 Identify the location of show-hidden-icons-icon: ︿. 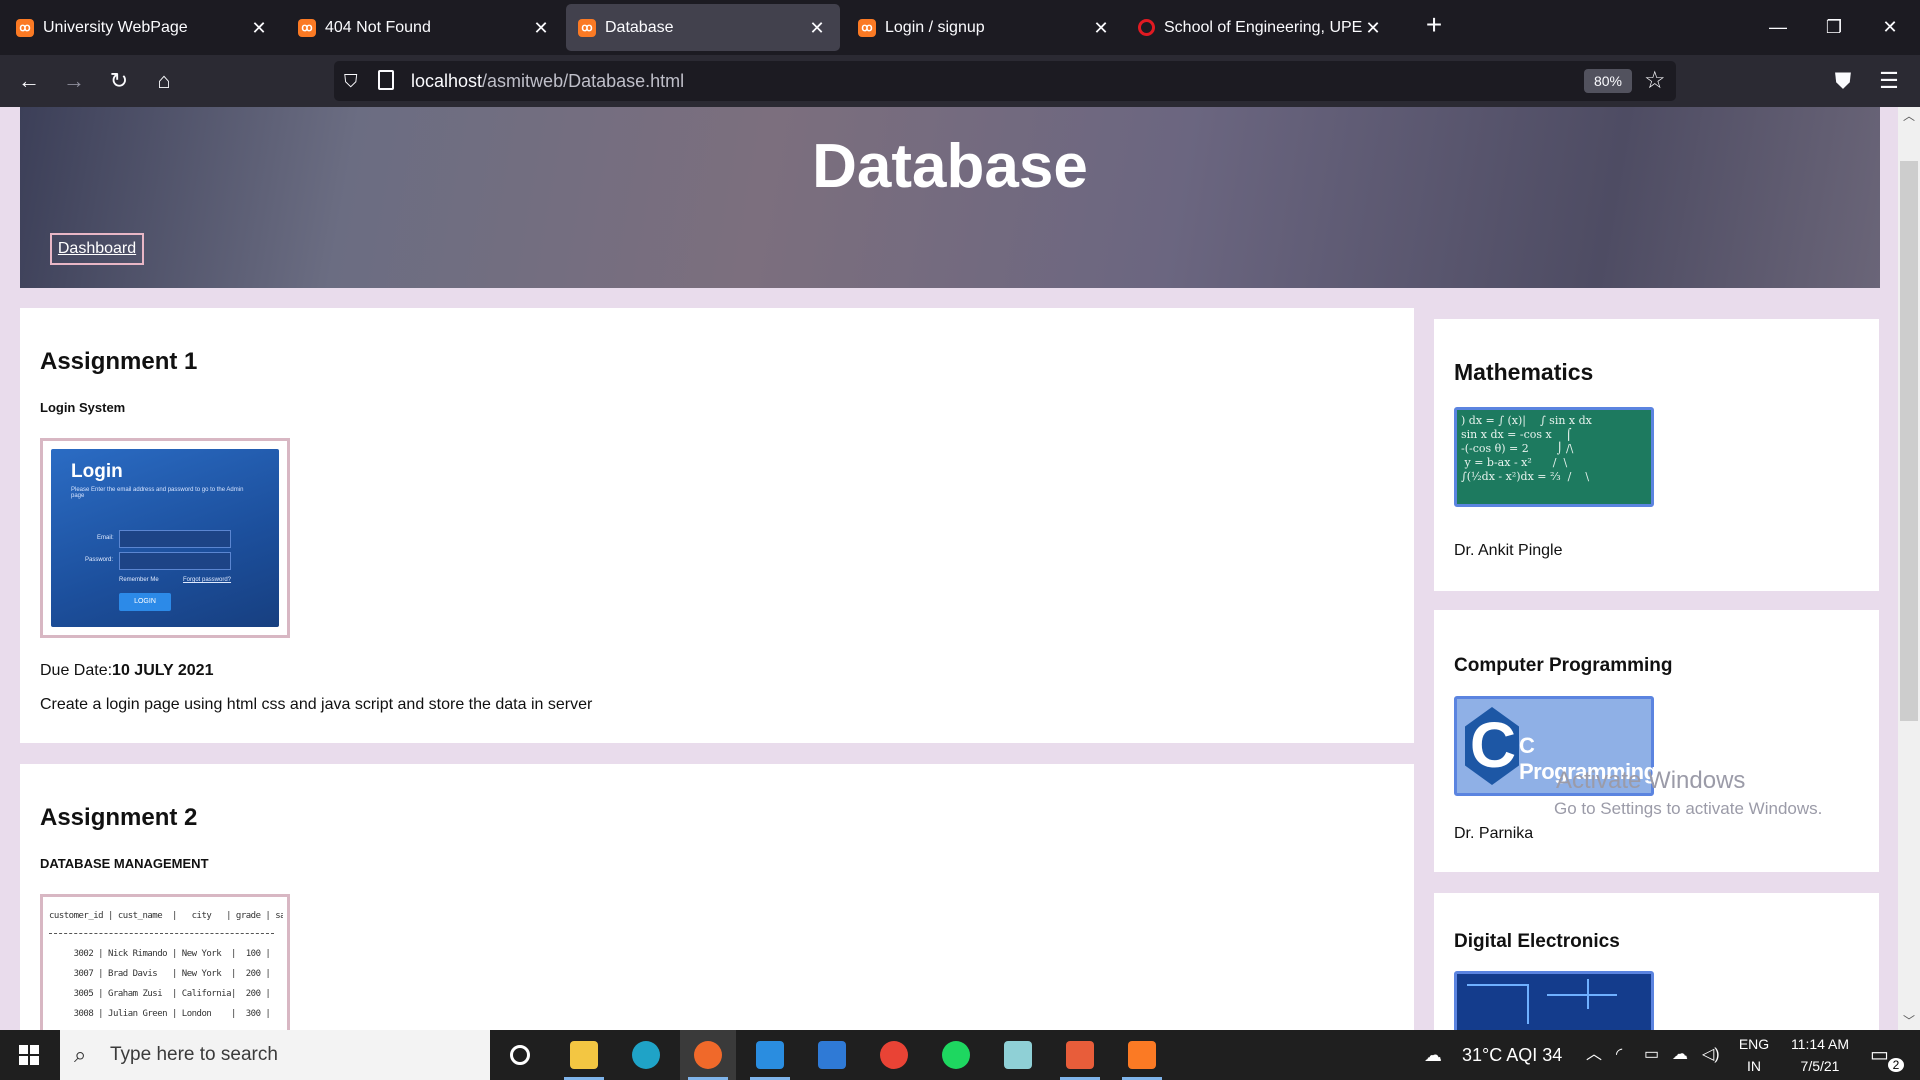
(1594, 1055).